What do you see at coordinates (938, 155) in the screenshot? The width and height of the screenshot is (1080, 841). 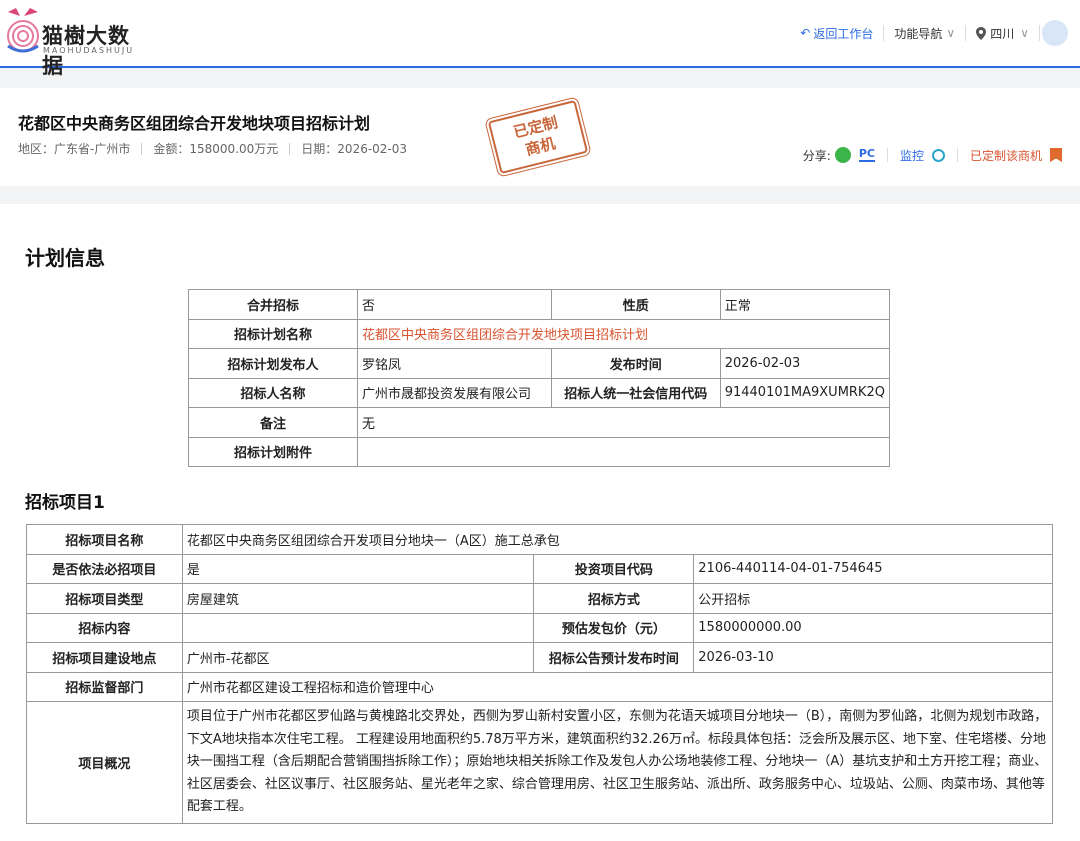 I see `monitor-icon` at bounding box center [938, 155].